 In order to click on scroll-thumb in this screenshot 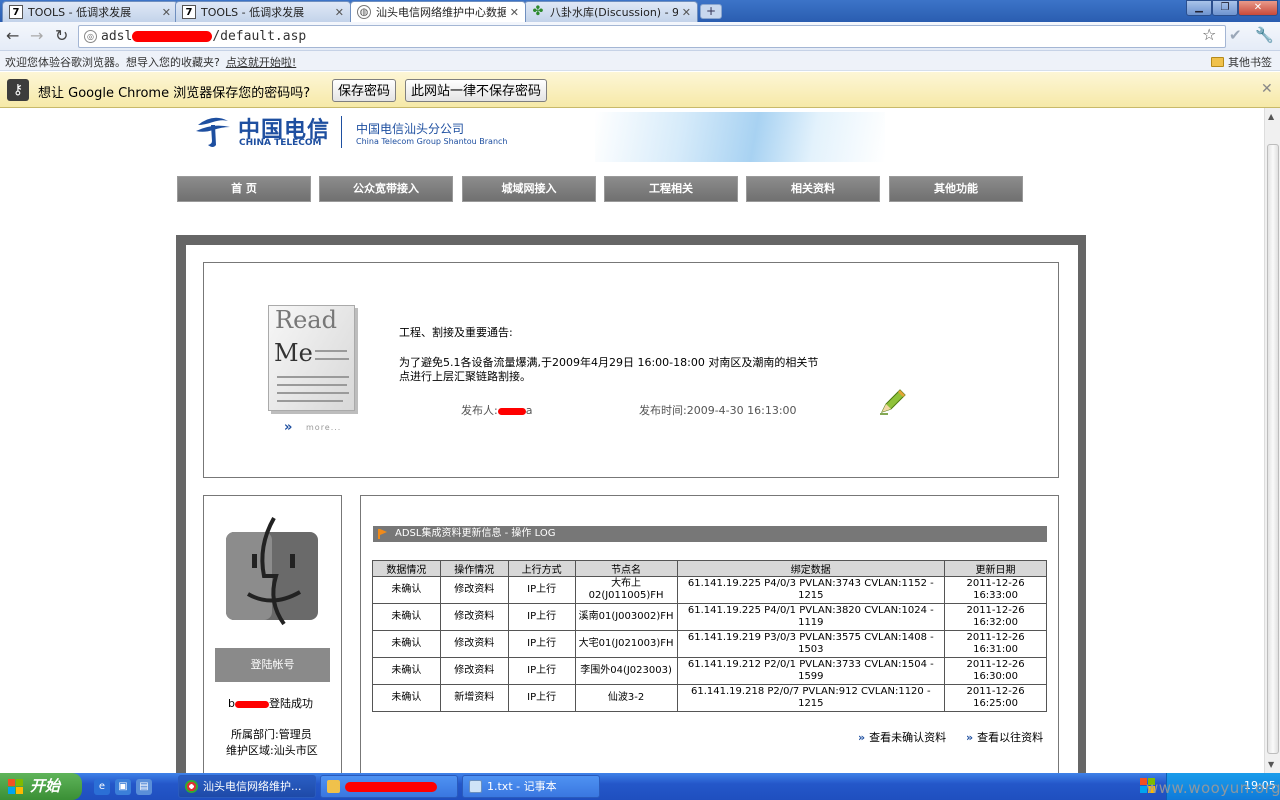, I will do `click(1273, 449)`.